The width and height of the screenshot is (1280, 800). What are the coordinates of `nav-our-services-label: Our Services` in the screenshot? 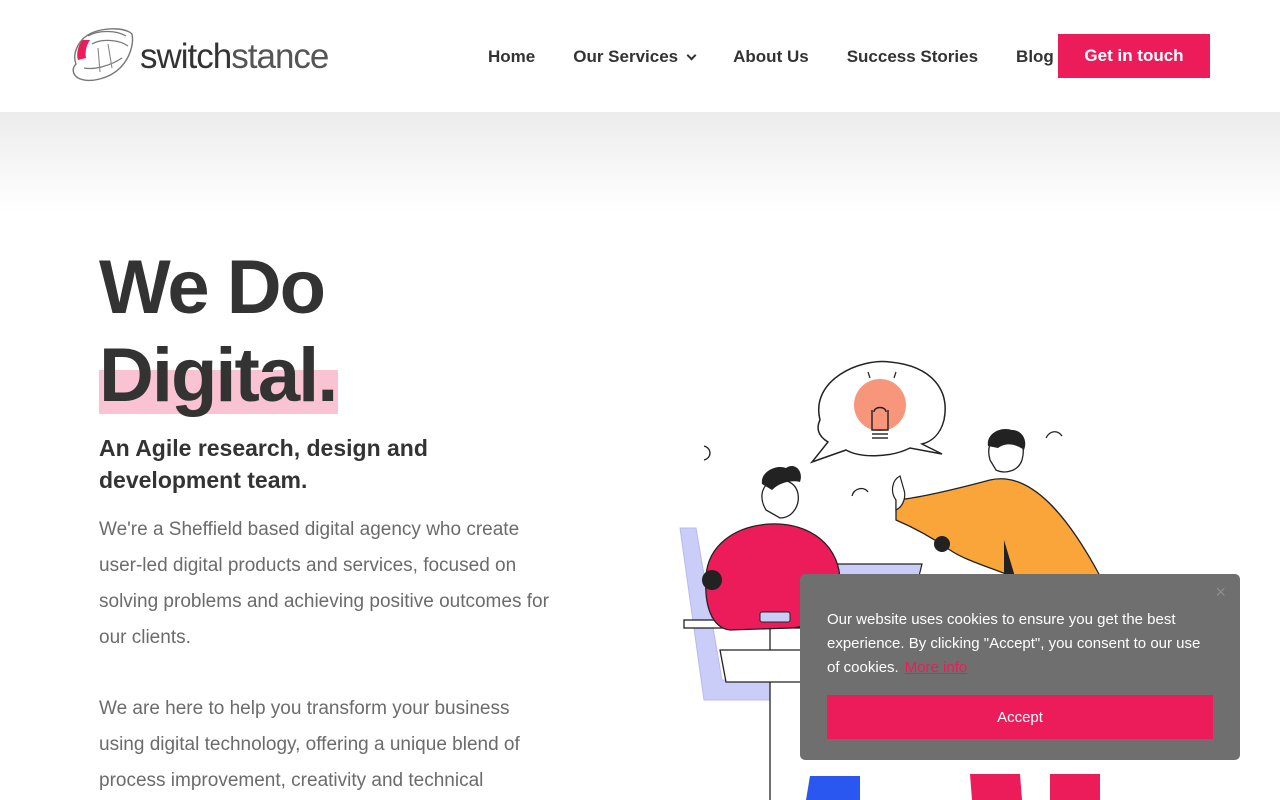 It's located at (626, 56).